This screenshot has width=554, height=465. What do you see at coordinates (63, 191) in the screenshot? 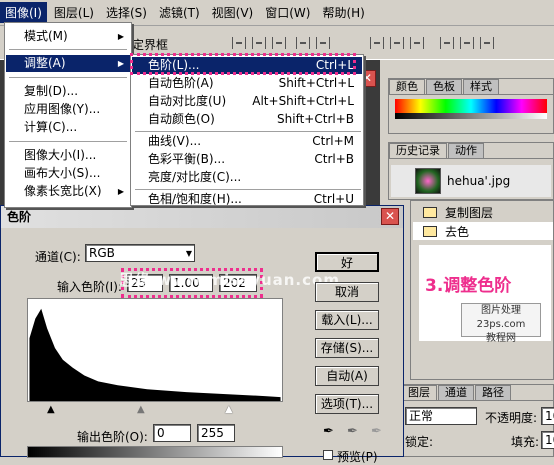
I see `menu-item-label: 像素长宽比(X)` at bounding box center [63, 191].